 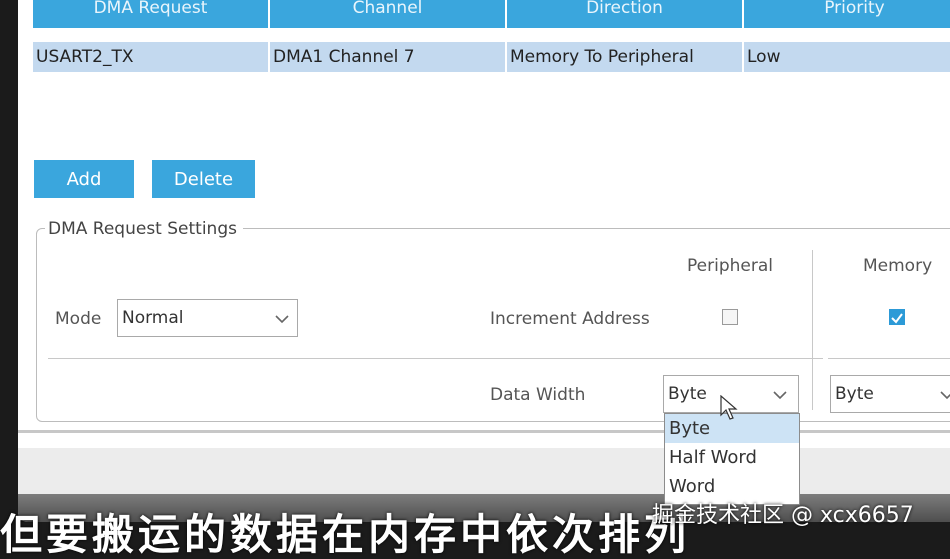 I want to click on header-dma-request: DMA Request, so click(x=151, y=14).